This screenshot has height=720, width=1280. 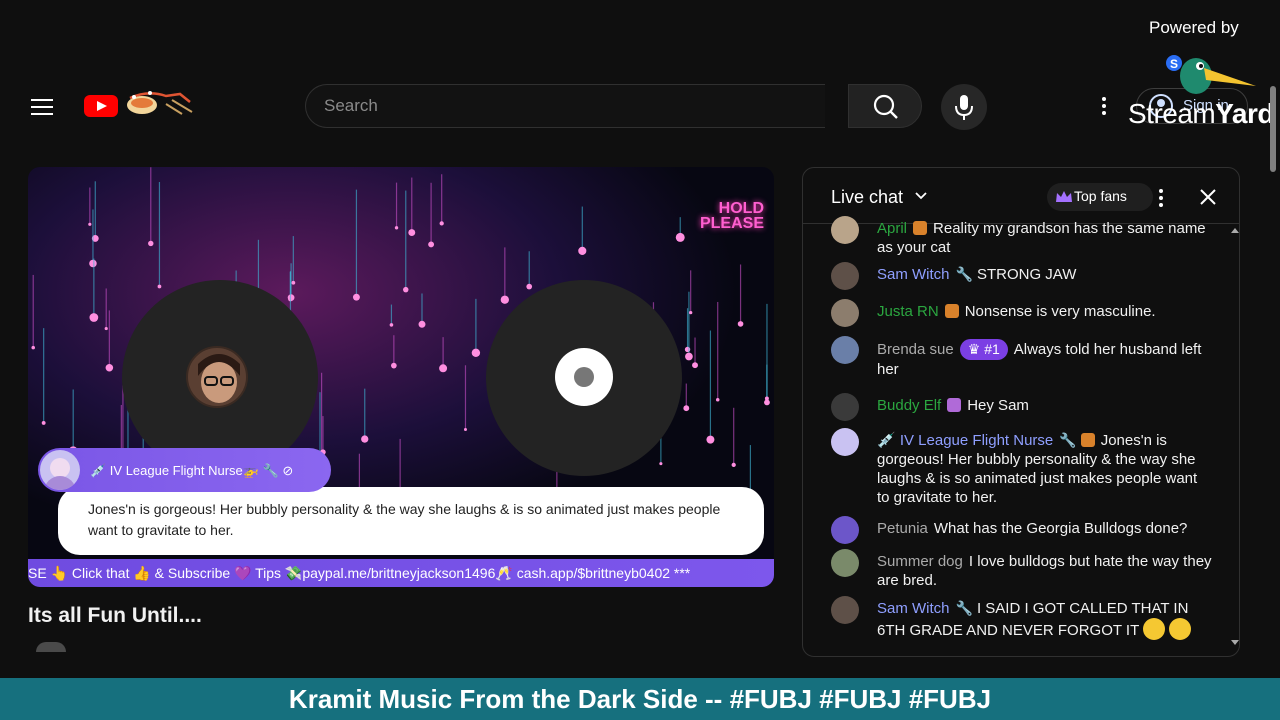 I want to click on message-text: Nonsense is very masculine., so click(x=1060, y=311).